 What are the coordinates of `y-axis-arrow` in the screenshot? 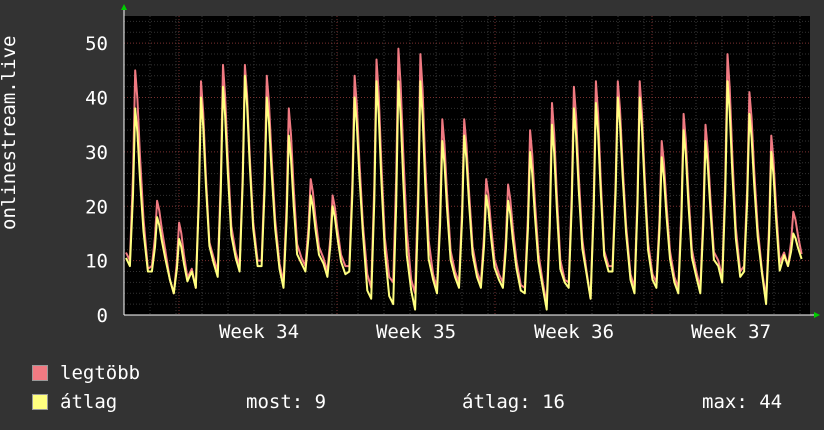 It's located at (124, 7).